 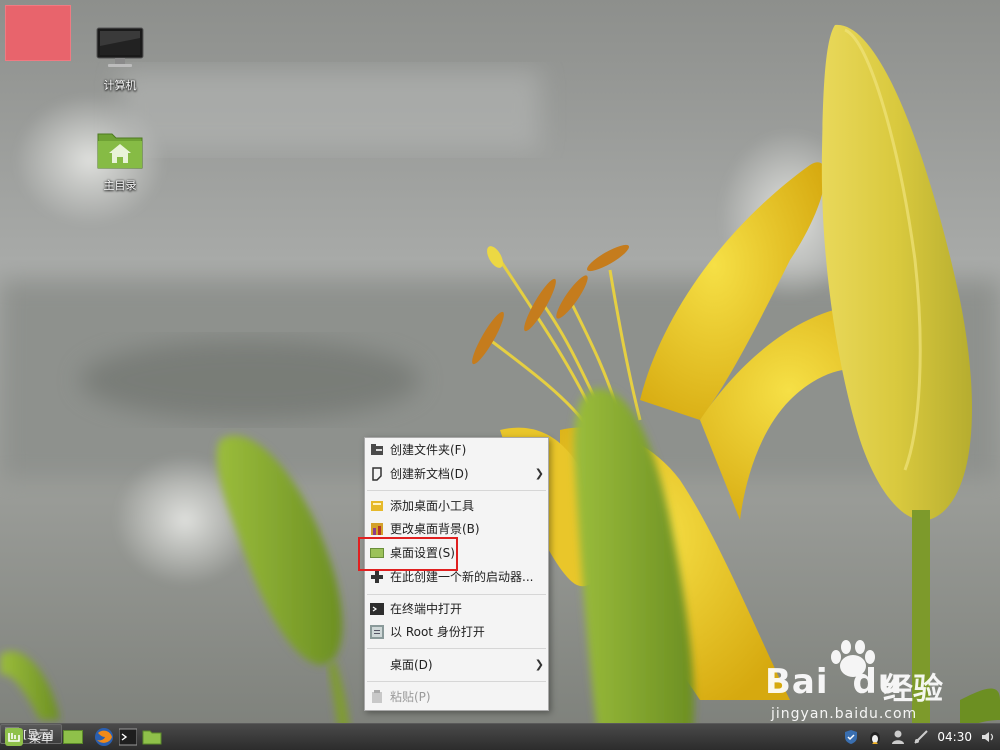 I want to click on watermark-url: jingyan.baidu.com, so click(x=844, y=714).